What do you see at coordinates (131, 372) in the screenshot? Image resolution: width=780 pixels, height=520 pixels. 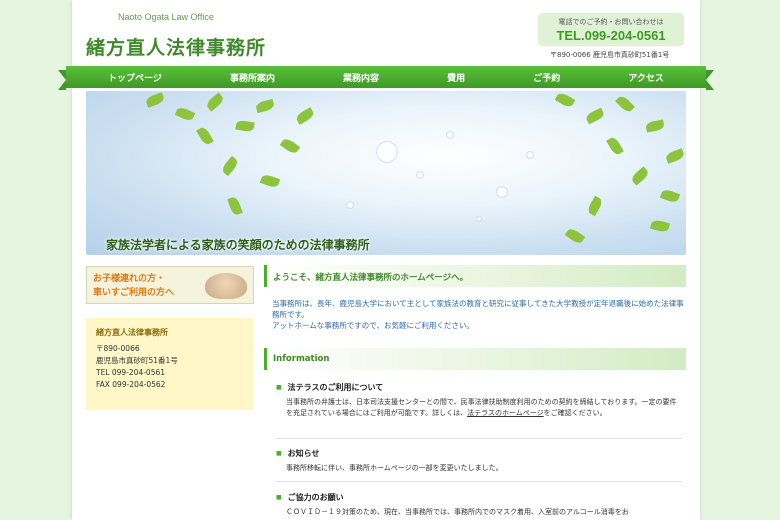 I see `office-tel: TEL 099-204-0561` at bounding box center [131, 372].